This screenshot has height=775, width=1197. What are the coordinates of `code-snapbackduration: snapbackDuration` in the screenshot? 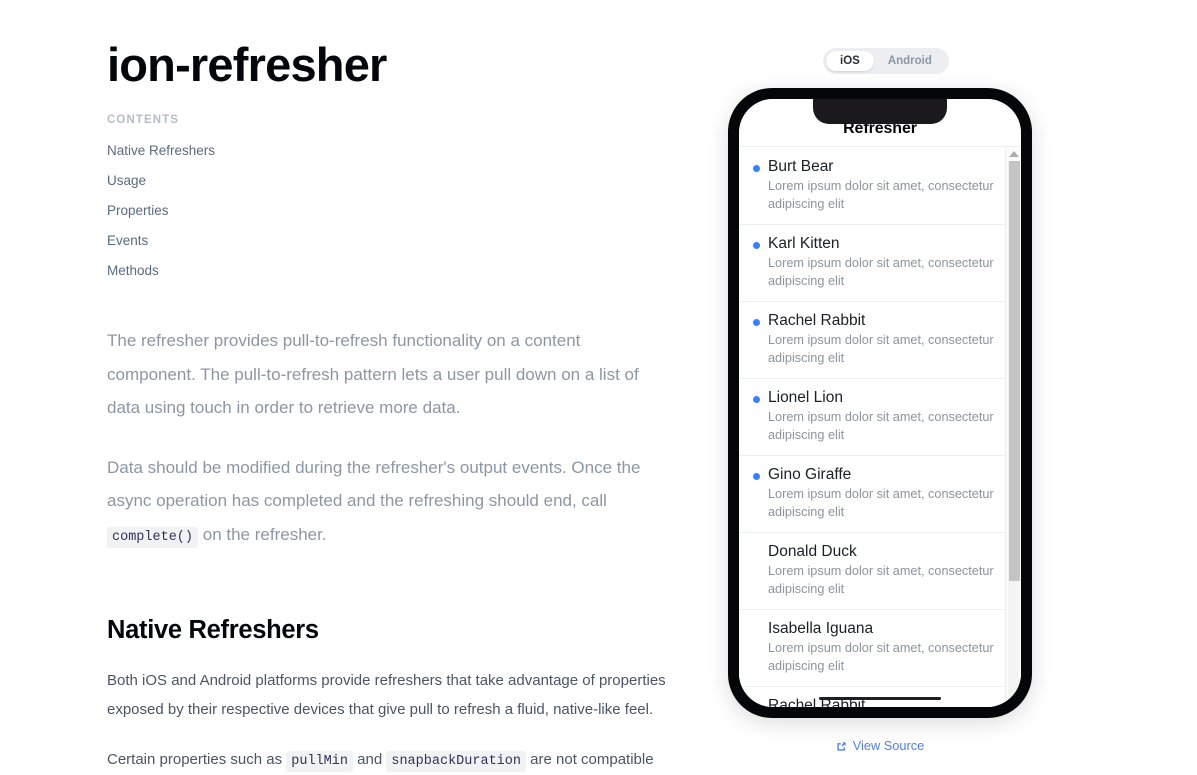 It's located at (456, 762).